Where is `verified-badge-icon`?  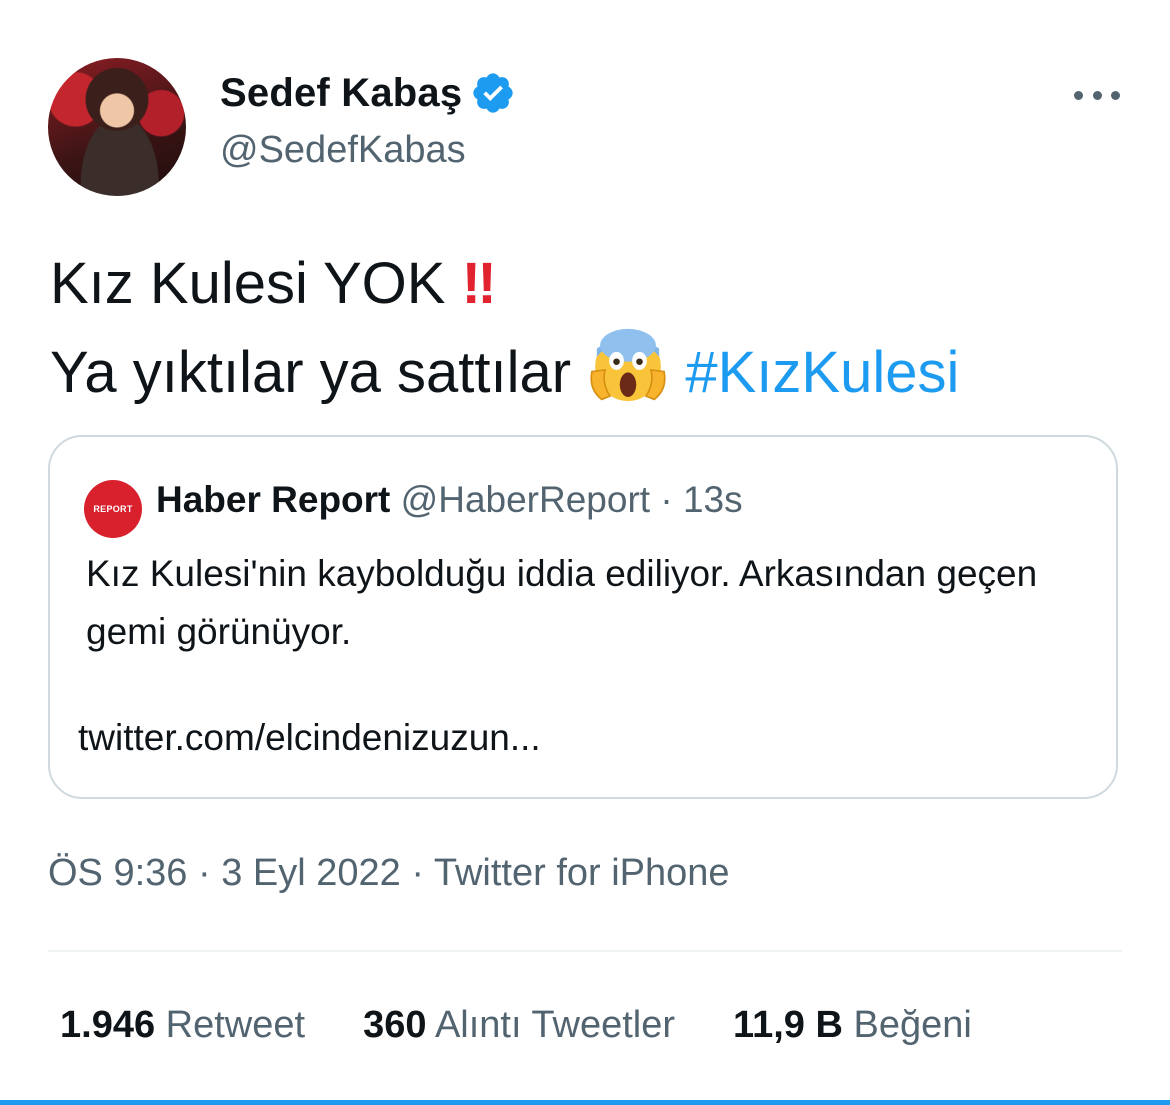 verified-badge-icon is located at coordinates (493, 93).